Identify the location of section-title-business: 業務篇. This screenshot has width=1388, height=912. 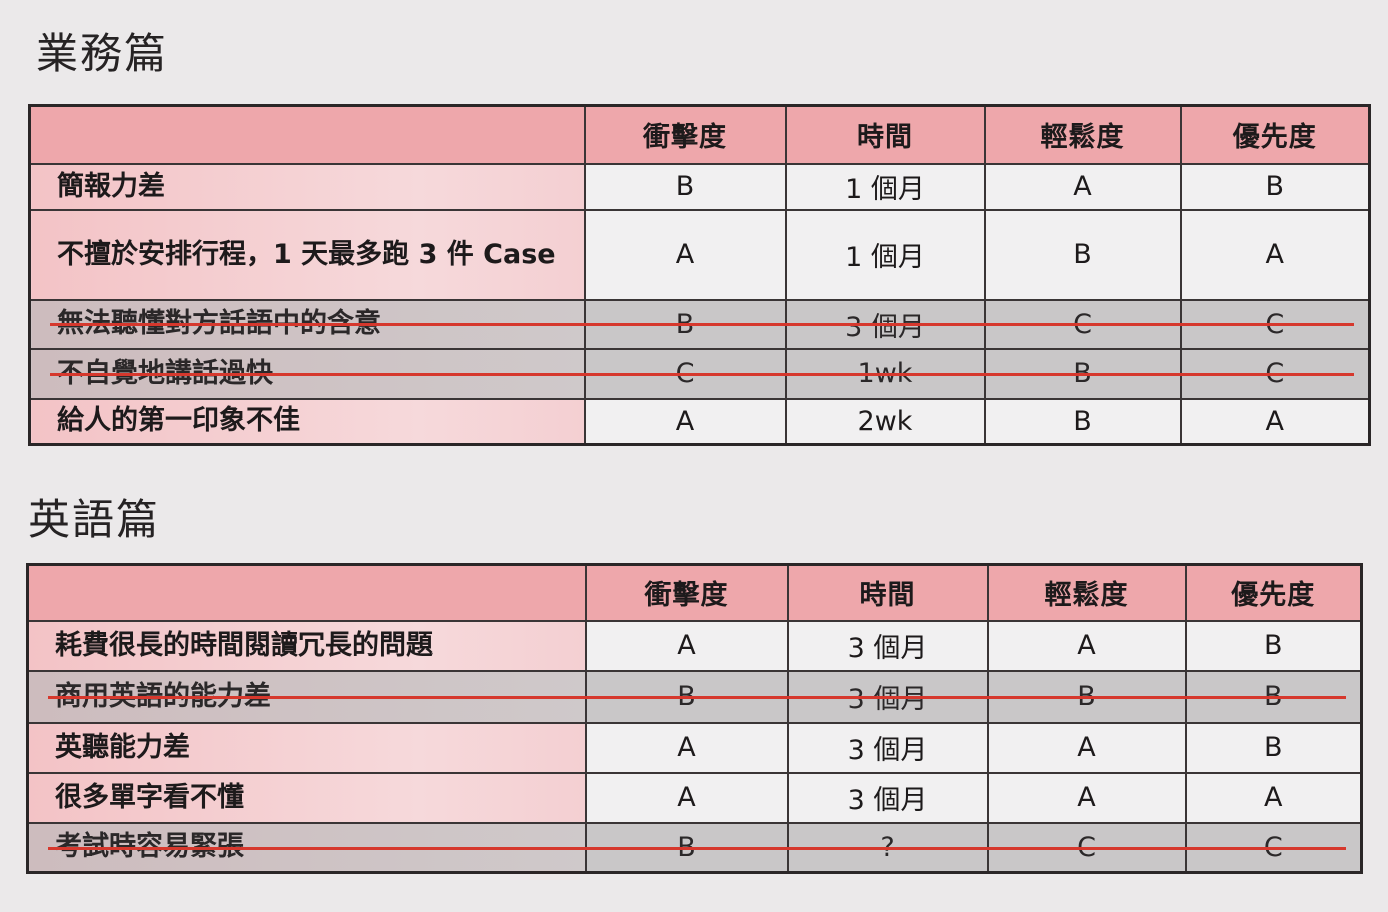
(102, 53).